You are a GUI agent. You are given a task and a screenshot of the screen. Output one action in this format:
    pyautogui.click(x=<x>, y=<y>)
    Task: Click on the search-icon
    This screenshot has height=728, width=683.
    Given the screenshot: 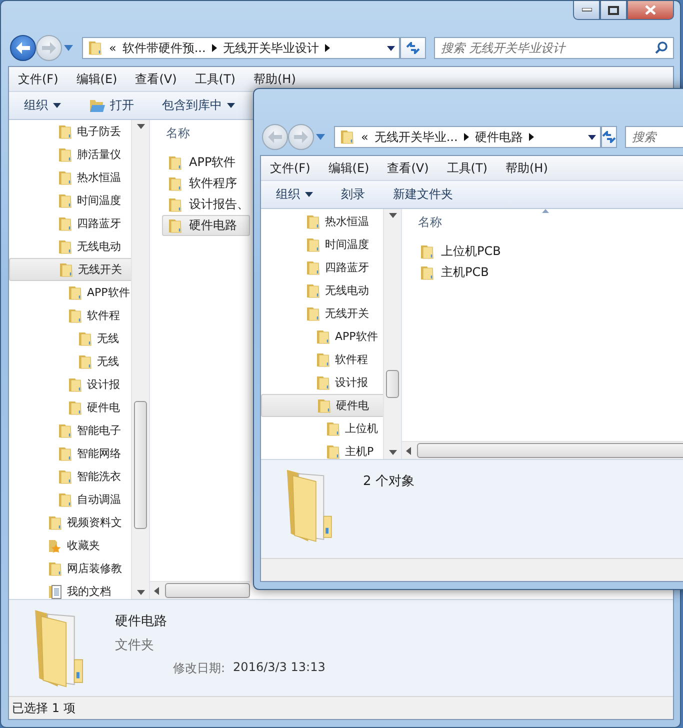 What is the action you would take?
    pyautogui.click(x=661, y=47)
    